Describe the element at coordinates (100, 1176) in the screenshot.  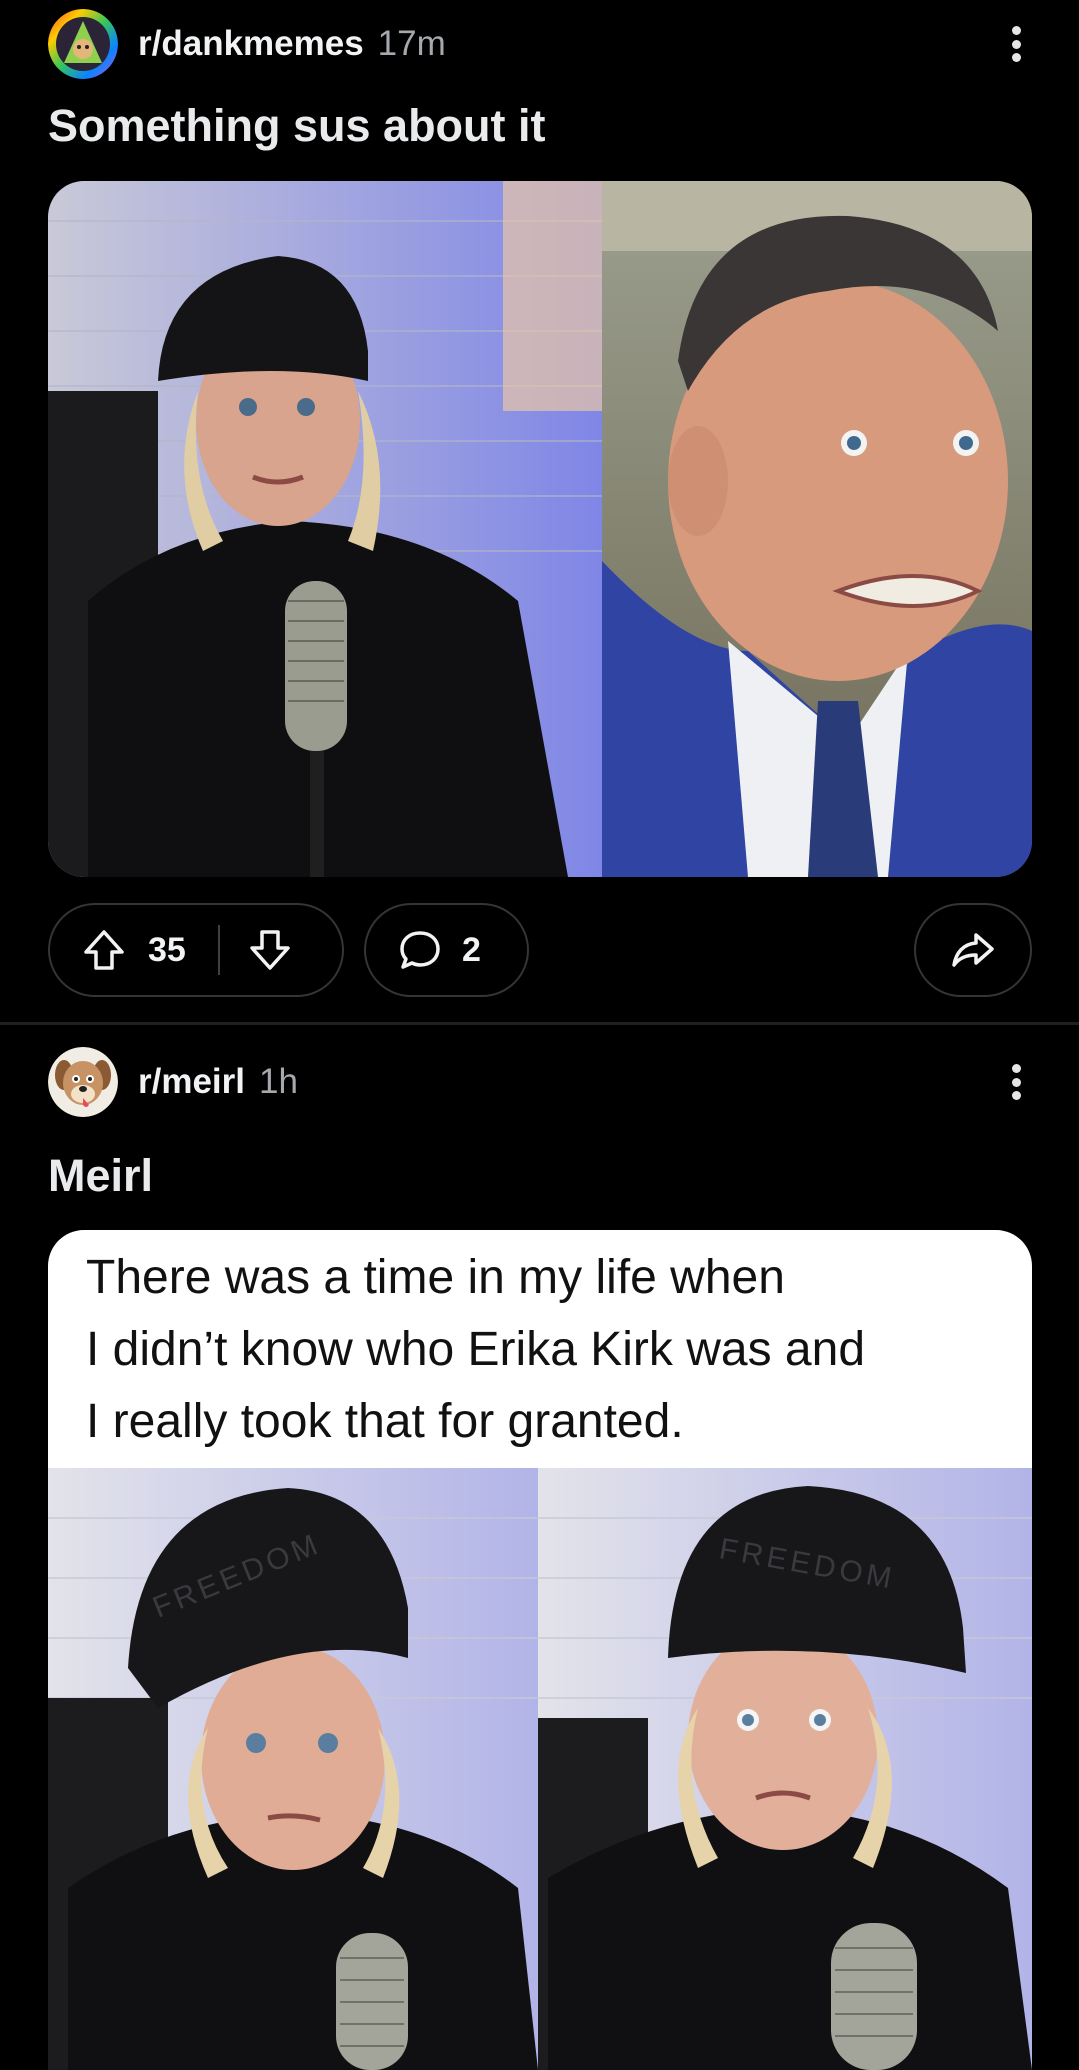
I see `post-title: Meirl` at that location.